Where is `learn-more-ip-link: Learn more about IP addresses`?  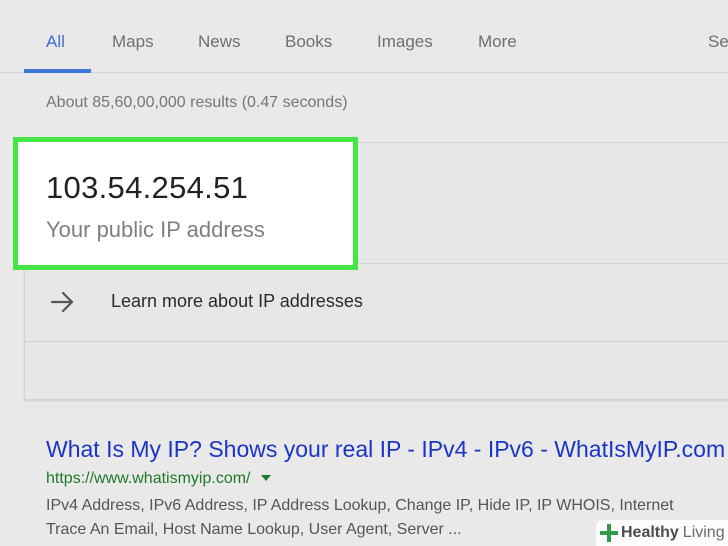 learn-more-ip-link: Learn more about IP addresses is located at coordinates (237, 301).